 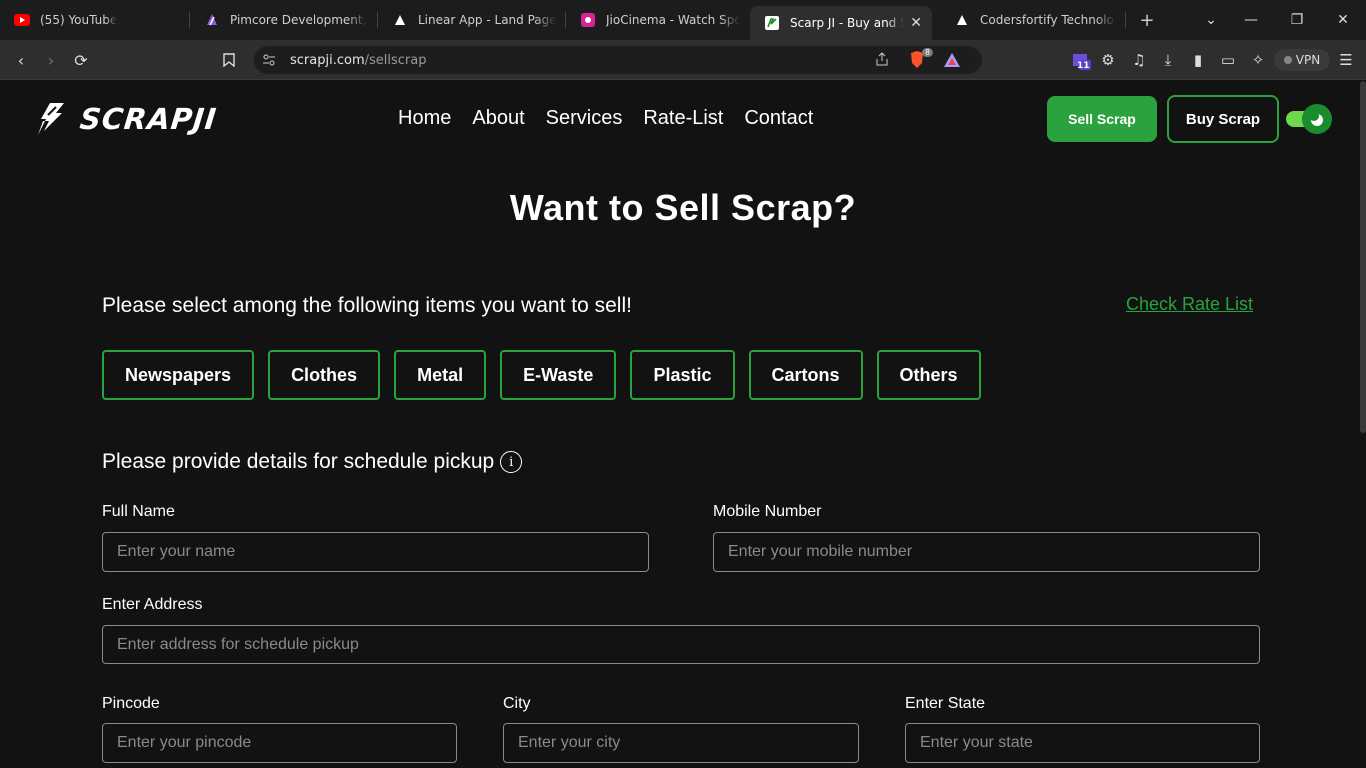 I want to click on browser-tab-active: Scarp JI - Buy and Sel ✕, so click(x=841, y=23).